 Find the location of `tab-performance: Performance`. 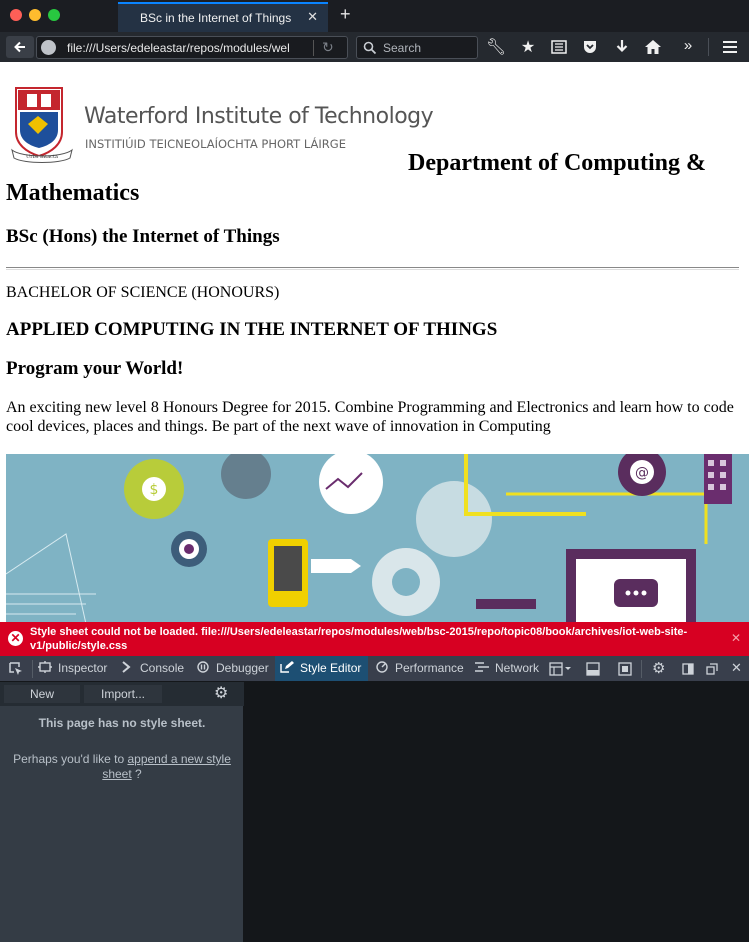

tab-performance: Performance is located at coordinates (421, 668).